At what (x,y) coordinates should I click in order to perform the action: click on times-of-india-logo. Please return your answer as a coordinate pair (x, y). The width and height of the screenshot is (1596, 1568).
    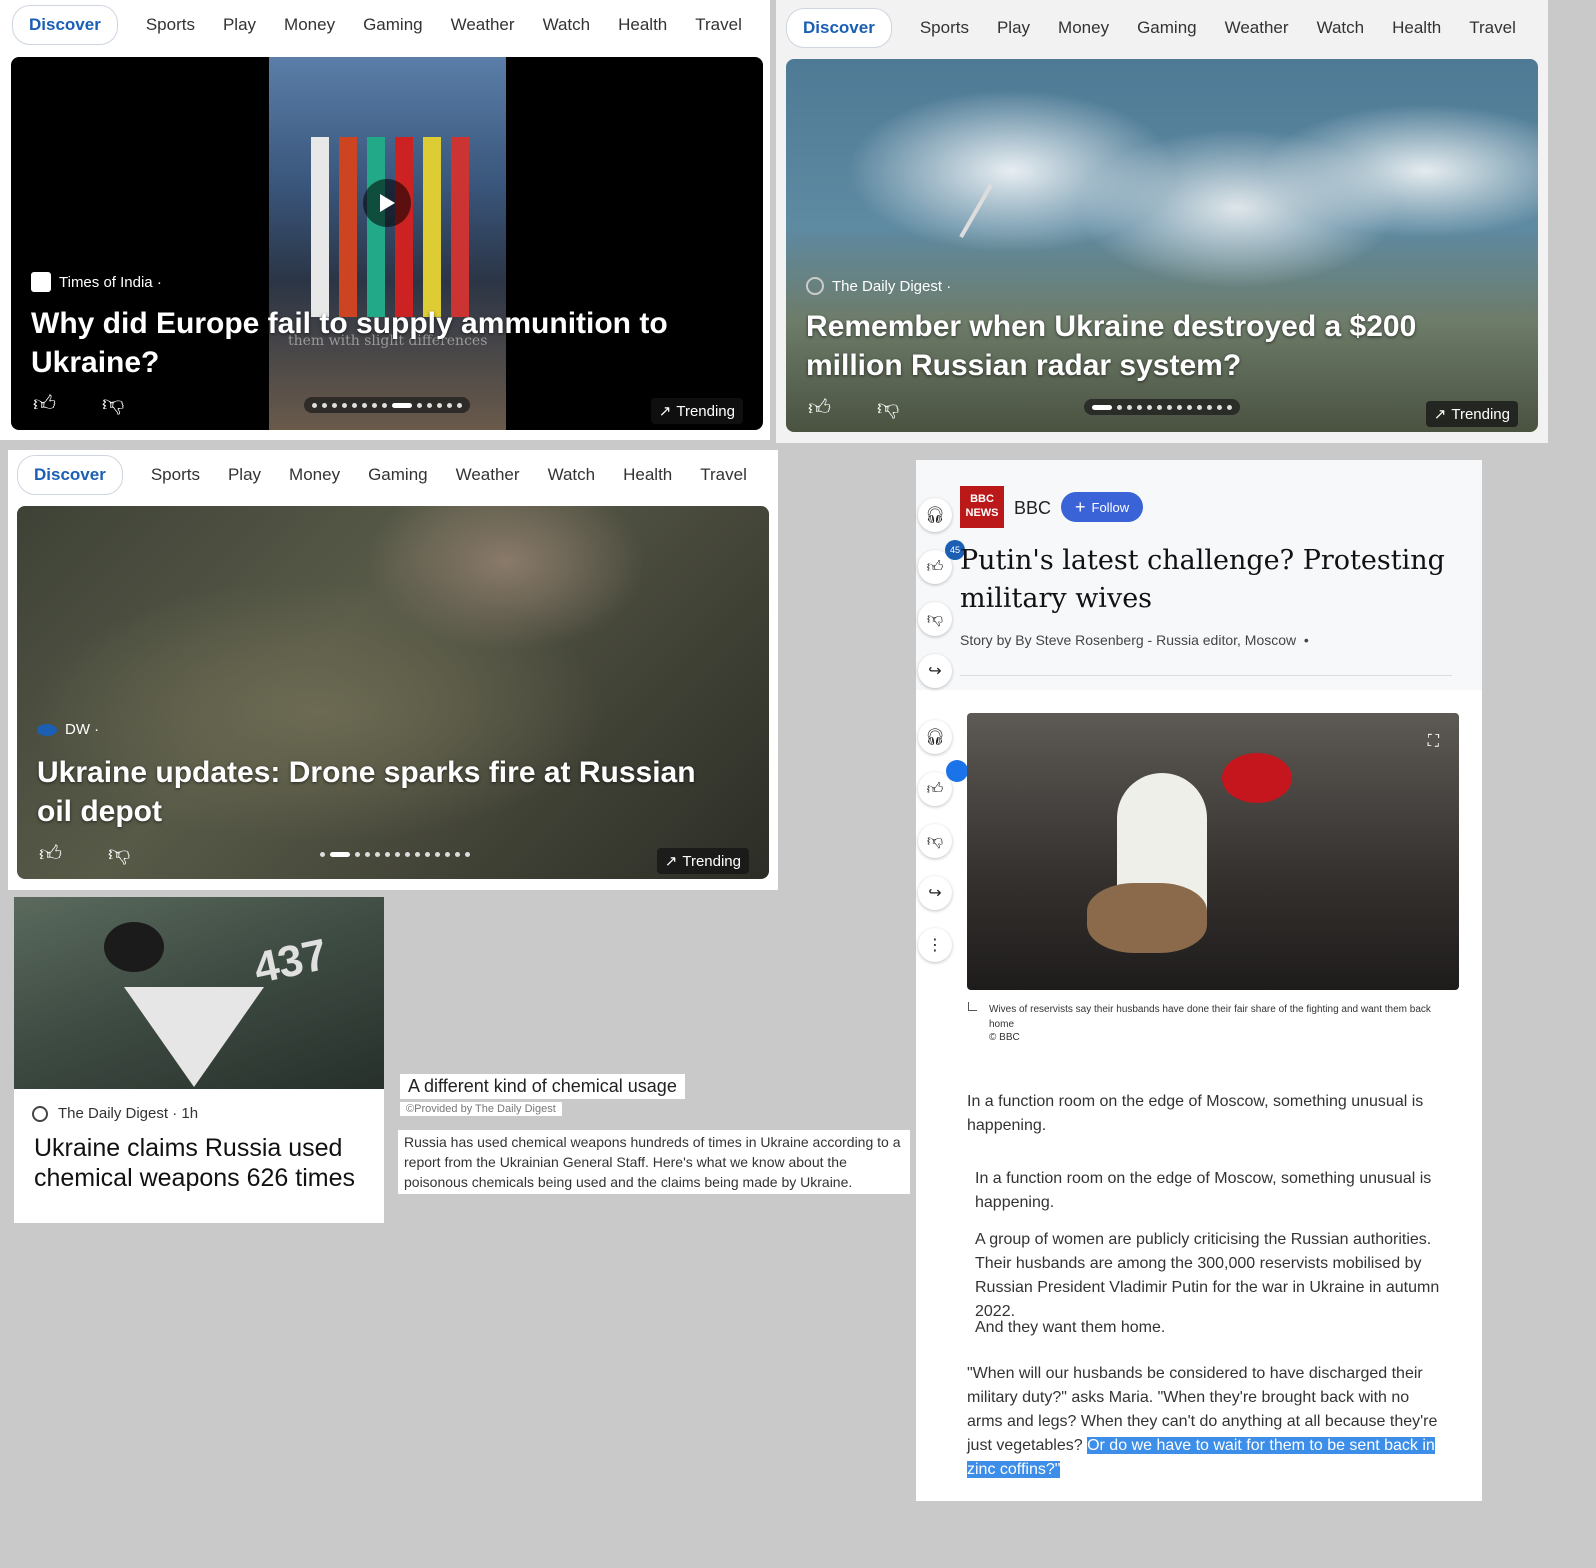
    Looking at the image, I should click on (41, 282).